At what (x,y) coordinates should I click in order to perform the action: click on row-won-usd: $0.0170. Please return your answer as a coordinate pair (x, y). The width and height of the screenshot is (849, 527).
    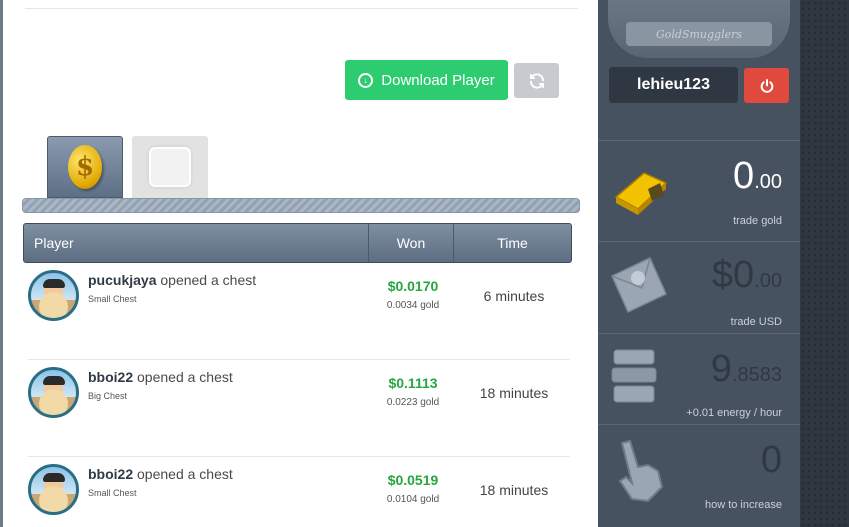
    Looking at the image, I should click on (413, 286).